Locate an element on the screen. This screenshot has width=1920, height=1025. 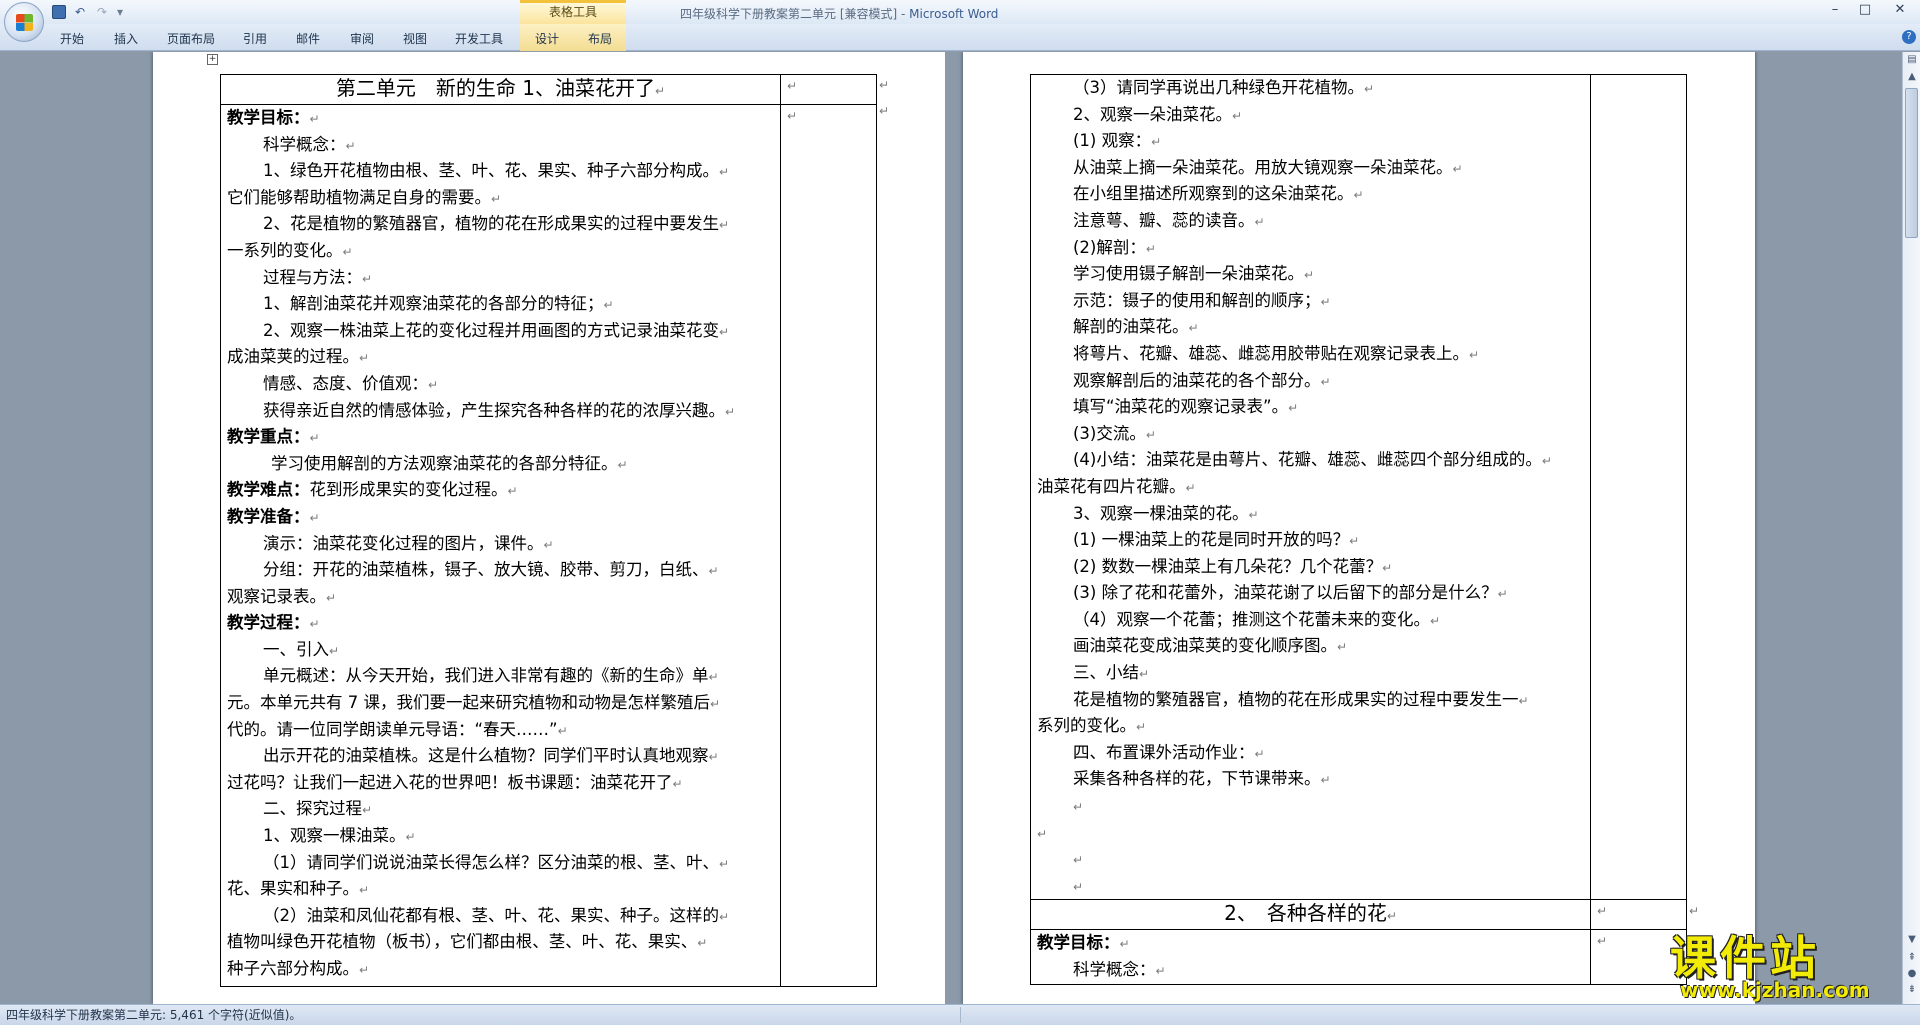
previous-page-icon: ⇞ is located at coordinates (1912, 958).